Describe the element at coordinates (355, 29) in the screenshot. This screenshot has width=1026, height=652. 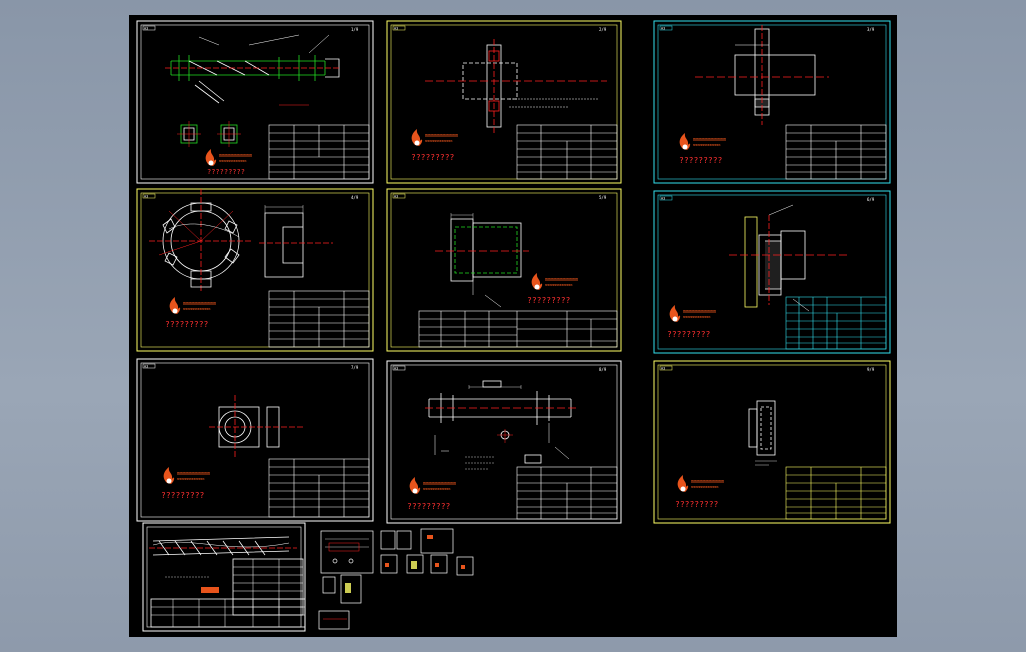
I see `svg-text: 1/9` at that location.